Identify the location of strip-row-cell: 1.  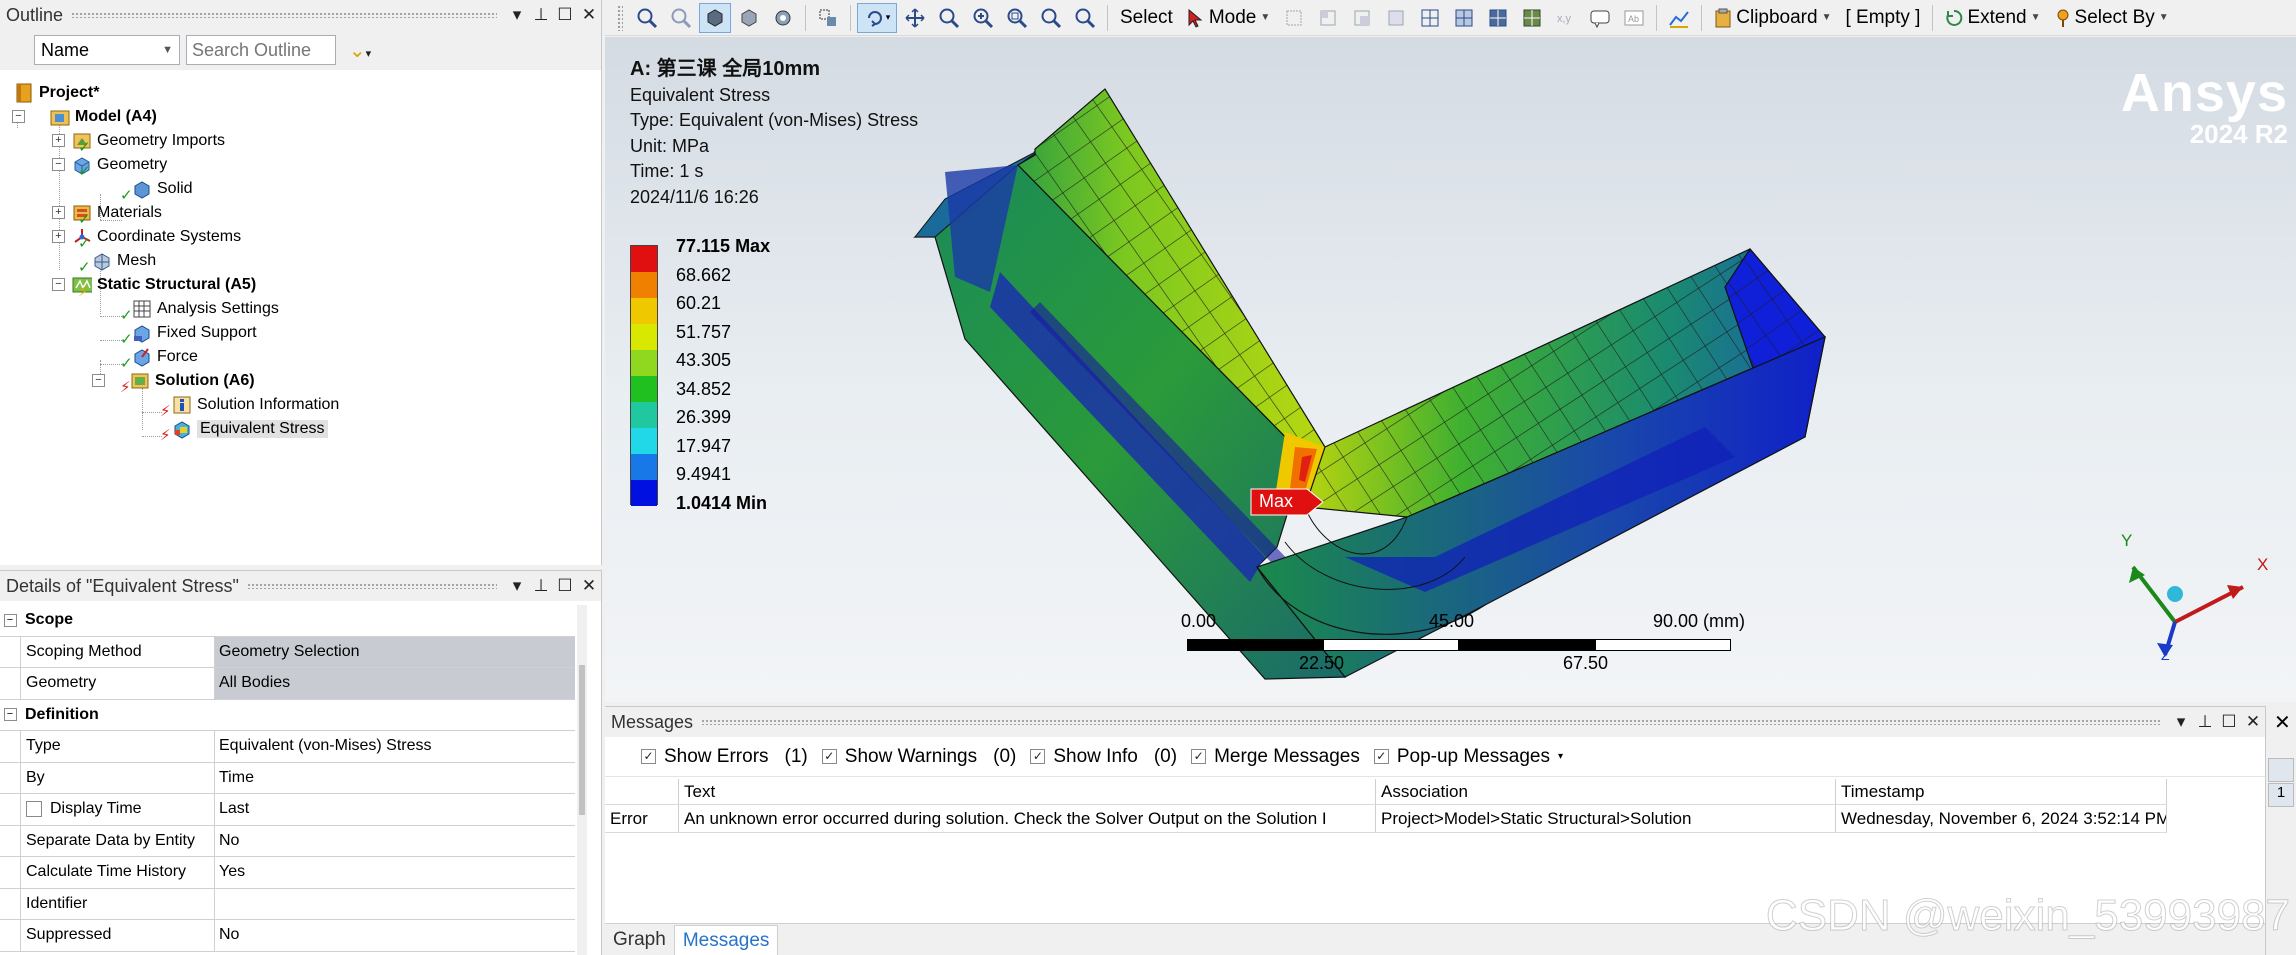
(2281, 795).